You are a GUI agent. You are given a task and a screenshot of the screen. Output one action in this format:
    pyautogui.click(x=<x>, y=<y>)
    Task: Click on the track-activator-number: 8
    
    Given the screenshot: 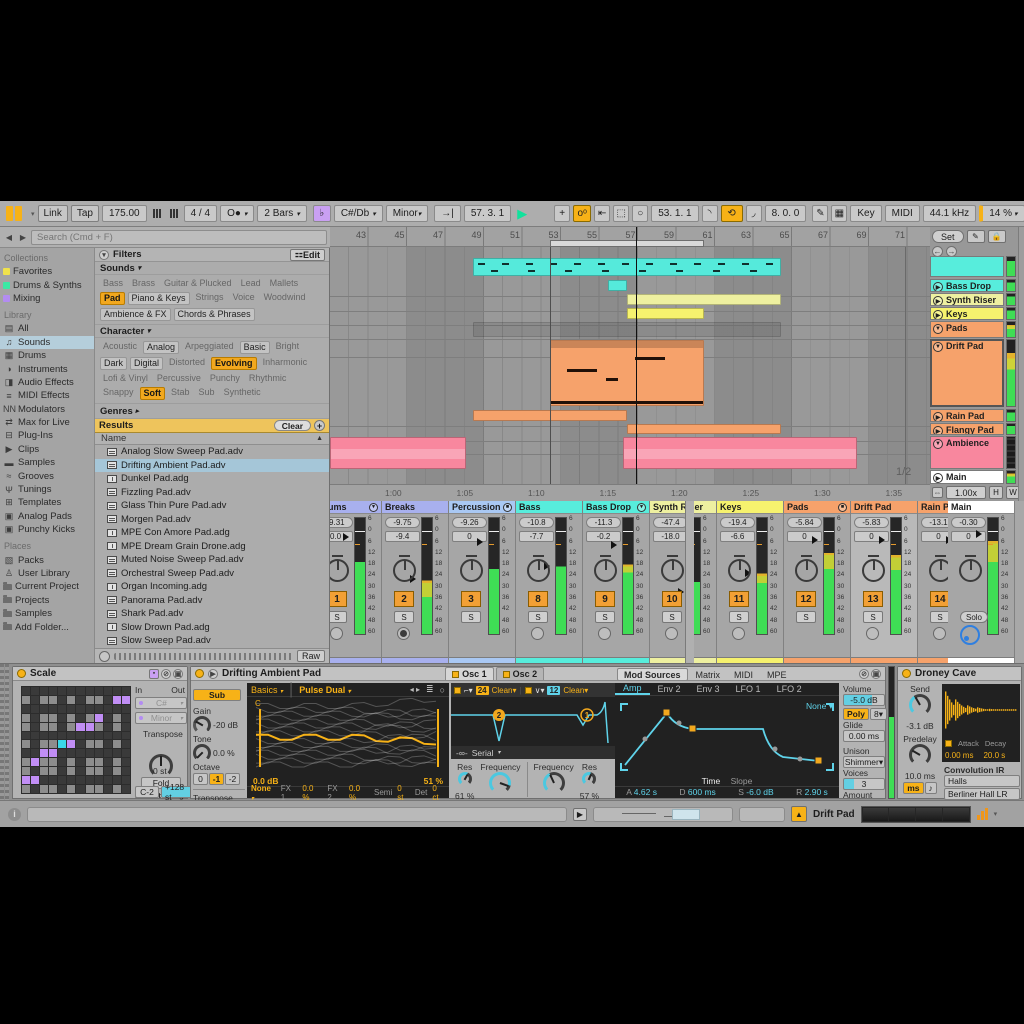 What is the action you would take?
    pyautogui.click(x=538, y=599)
    